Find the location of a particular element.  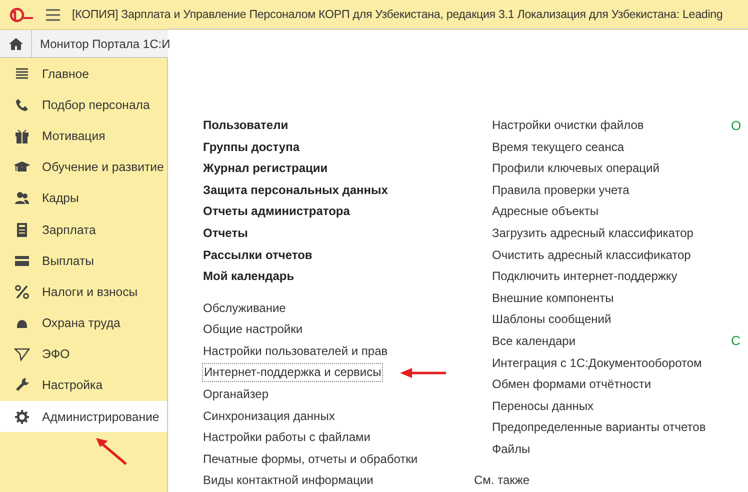

sidebar-item: Мотивация is located at coordinates (83, 136).